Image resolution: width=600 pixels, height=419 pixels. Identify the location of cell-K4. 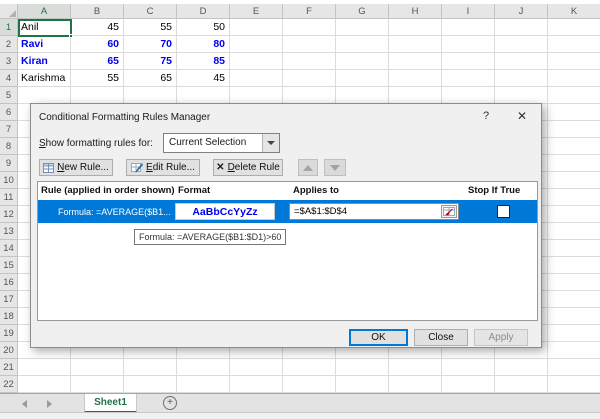
(574, 78).